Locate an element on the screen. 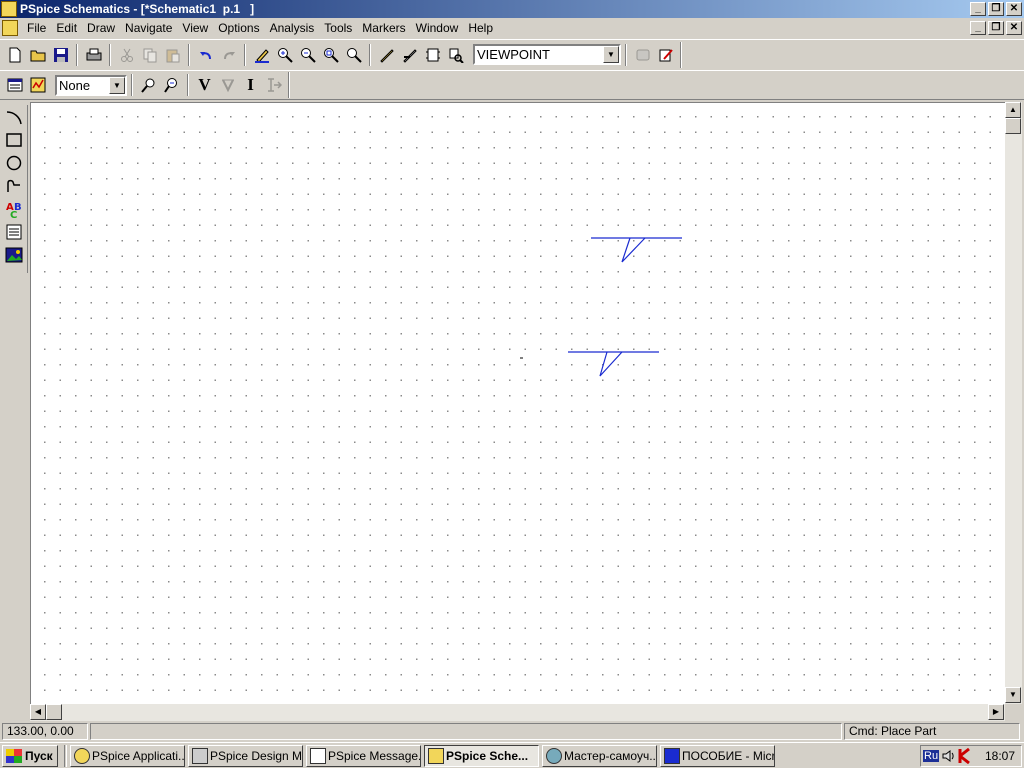 The image size is (1024, 768). clock: 18:07 is located at coordinates (999, 755).